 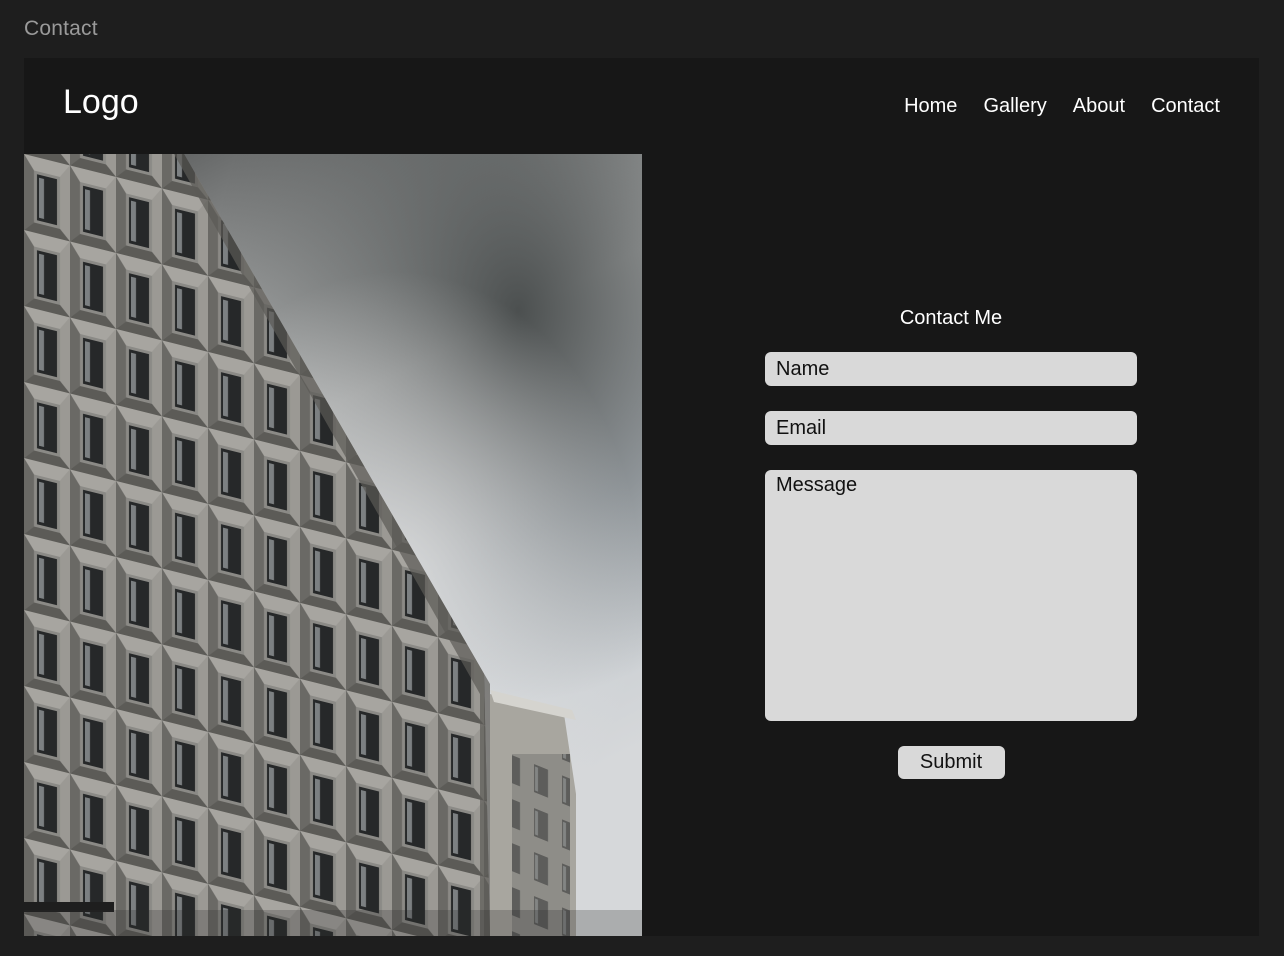 I want to click on site-header: Logo Home Gallery About Contact, so click(x=641, y=106).